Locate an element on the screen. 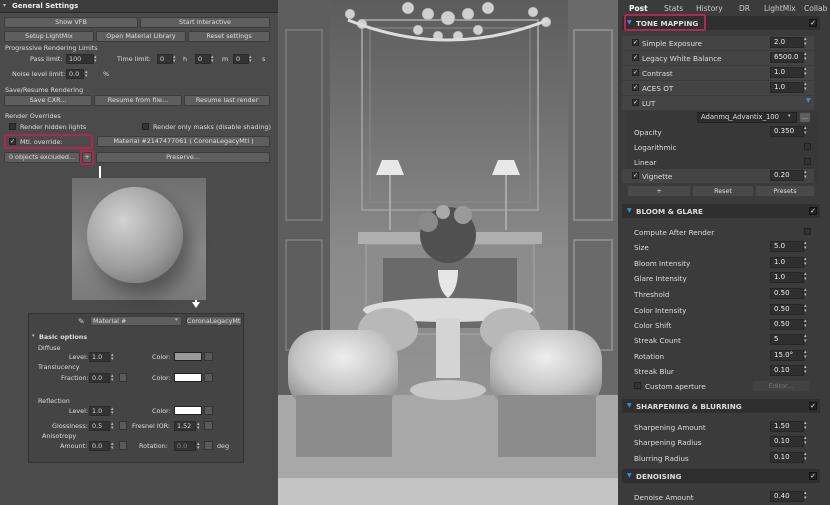  bloom-intensity-input: 1.0 is located at coordinates (787, 262).